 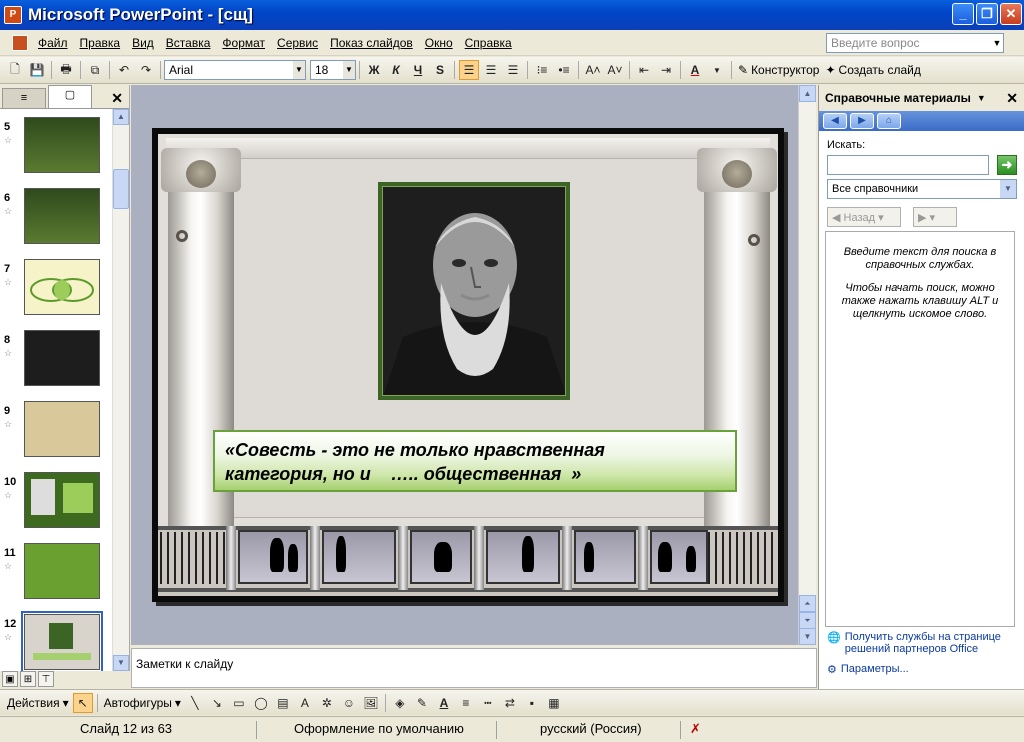 What do you see at coordinates (28, 679) in the screenshot?
I see `sorter-view-icon: ⊞` at bounding box center [28, 679].